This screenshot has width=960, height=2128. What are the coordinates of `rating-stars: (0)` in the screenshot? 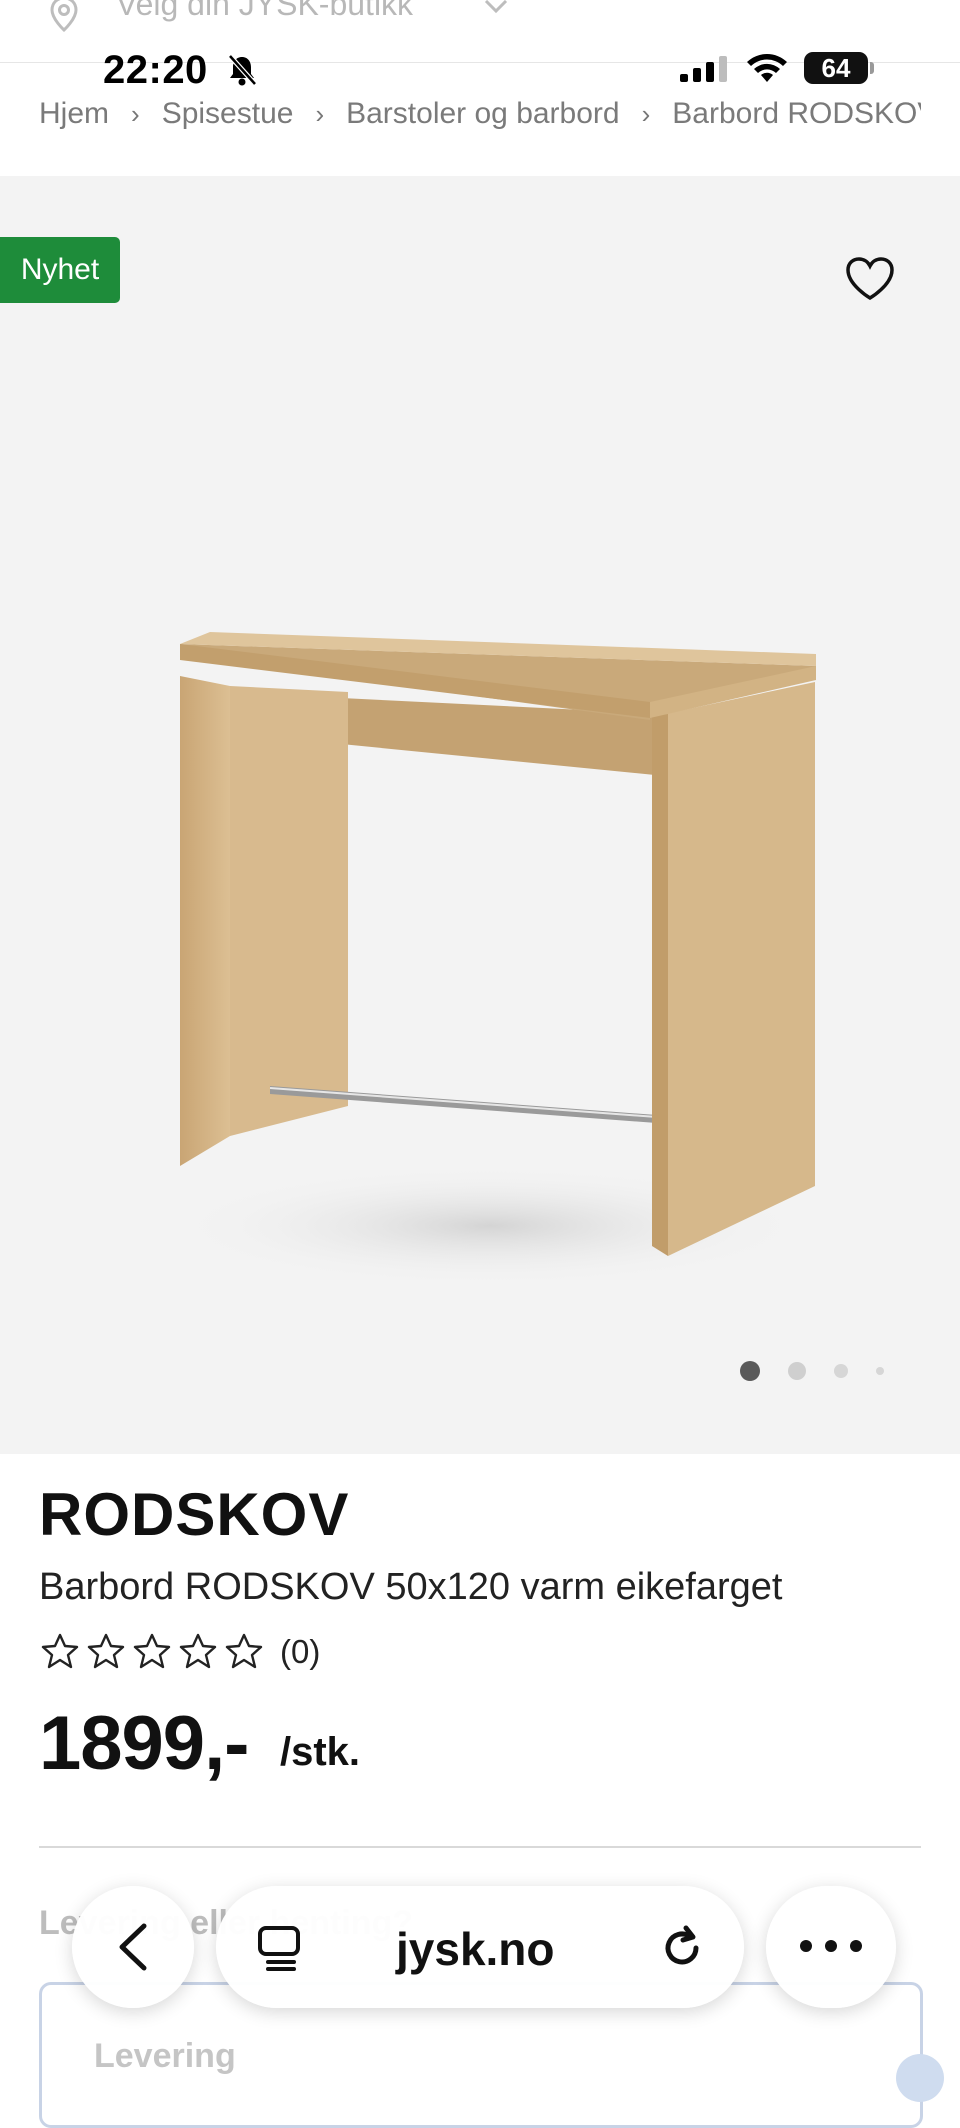 It's located at (180, 1652).